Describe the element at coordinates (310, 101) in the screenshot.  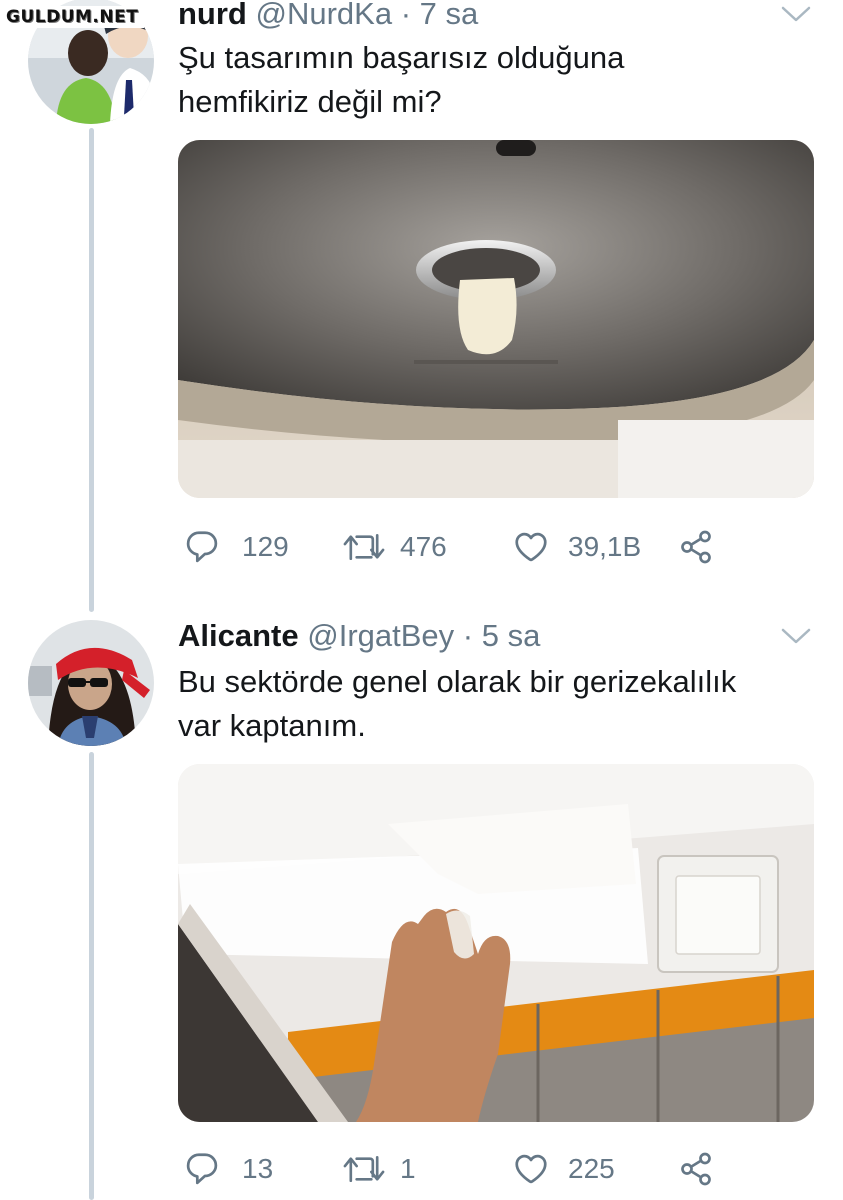
I see `tweet-text-line: hemfikiriz değil mi?` at that location.